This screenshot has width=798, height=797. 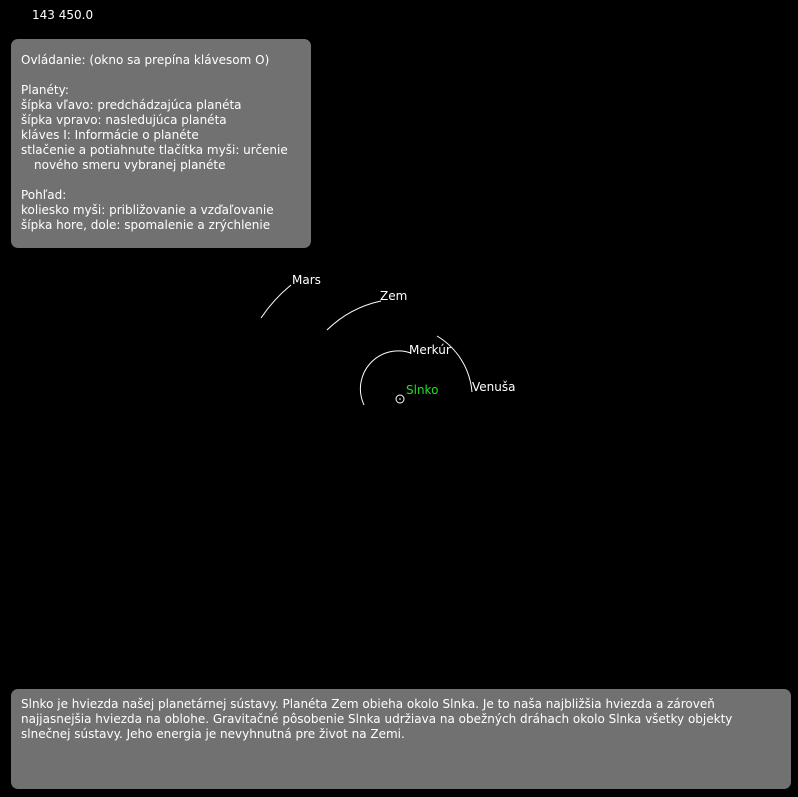 What do you see at coordinates (130, 165) in the screenshot?
I see `planets-help-item: nového smeru vybranej planéte` at bounding box center [130, 165].